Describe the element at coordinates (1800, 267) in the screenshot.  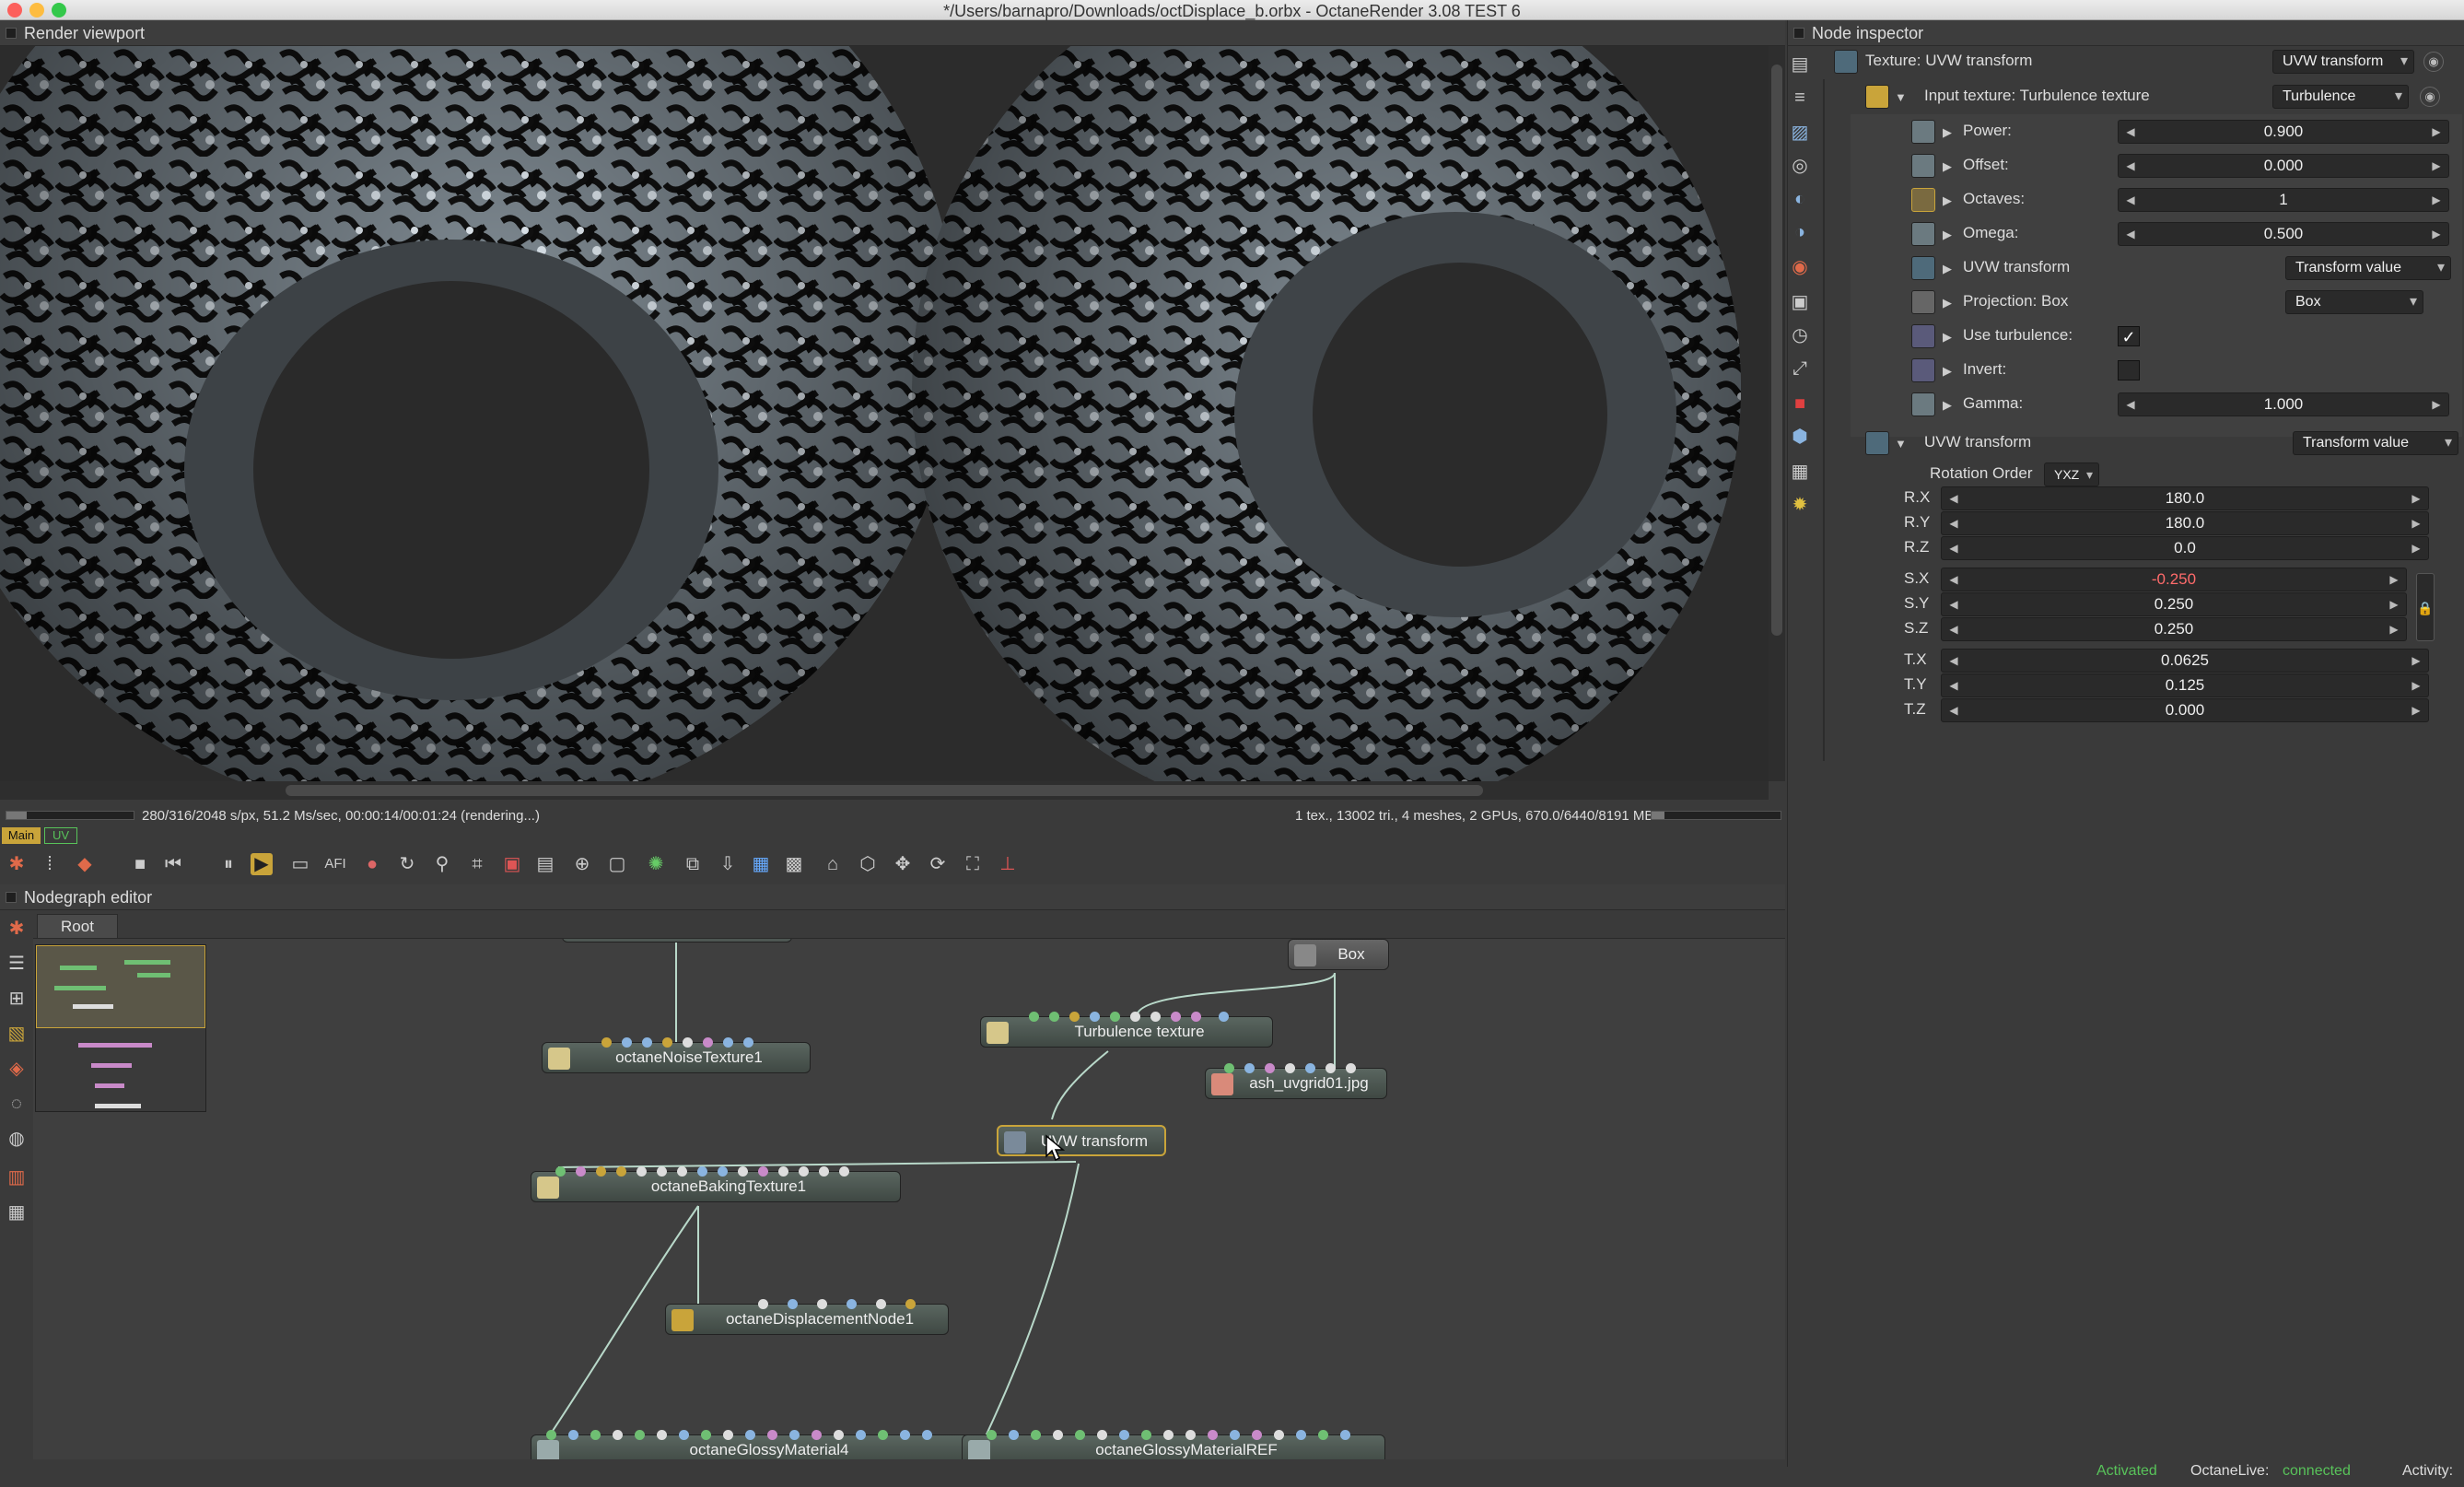
I see `material-icon: ◉` at that location.